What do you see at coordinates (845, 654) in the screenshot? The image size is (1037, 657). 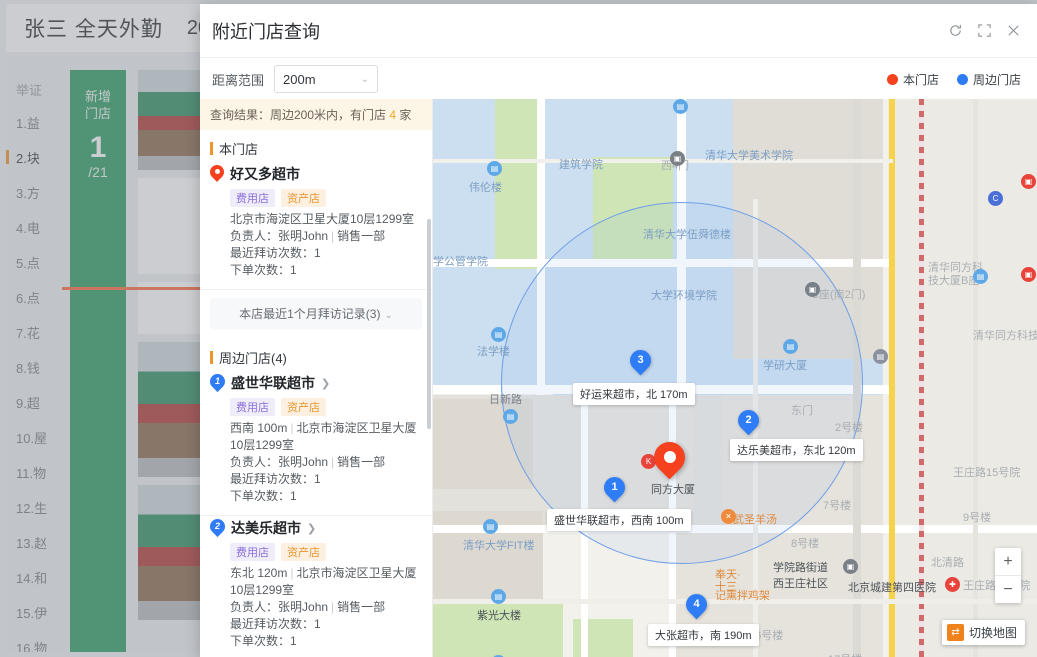 I see `map-poi-label: 17号楼` at bounding box center [845, 654].